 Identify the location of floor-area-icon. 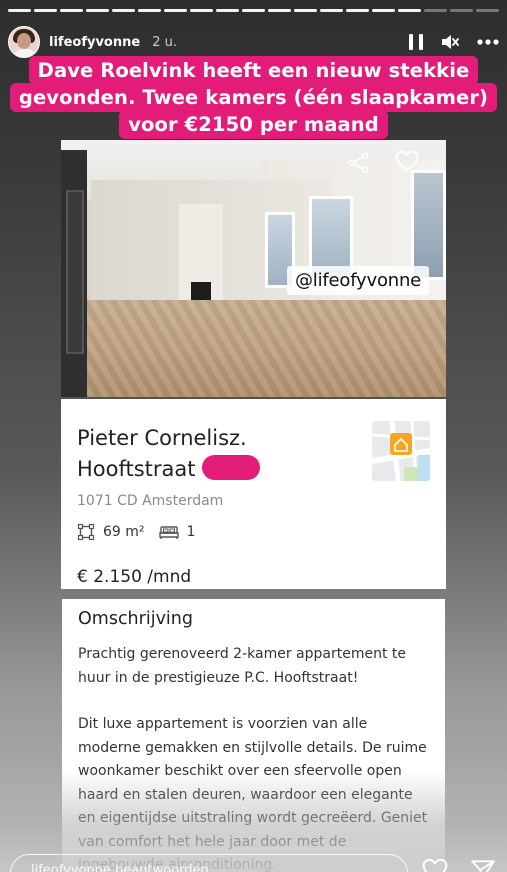
(86, 532).